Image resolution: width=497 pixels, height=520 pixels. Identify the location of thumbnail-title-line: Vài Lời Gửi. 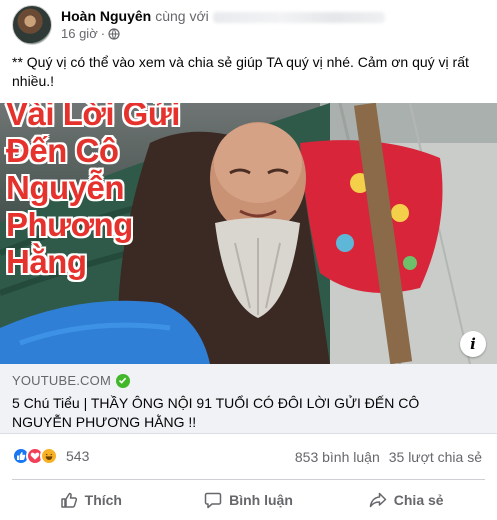
(93, 117).